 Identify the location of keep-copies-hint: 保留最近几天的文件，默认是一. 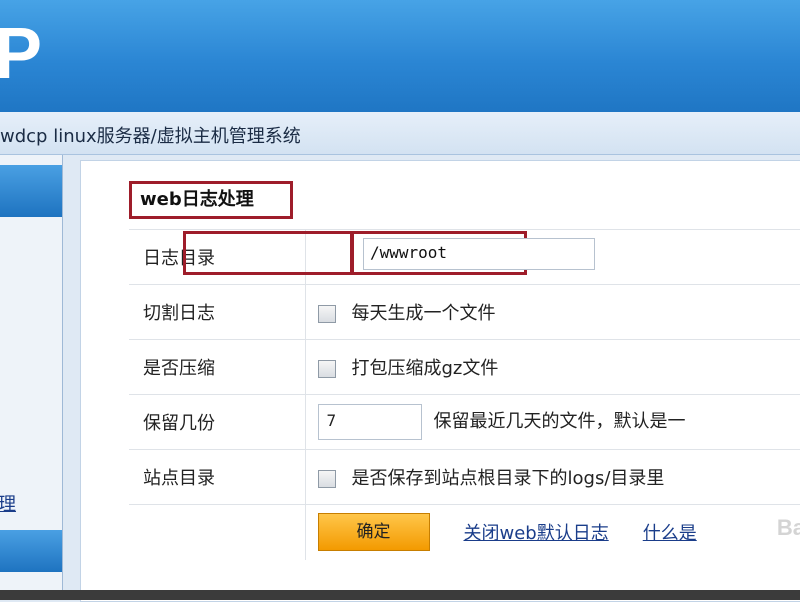
(559, 421).